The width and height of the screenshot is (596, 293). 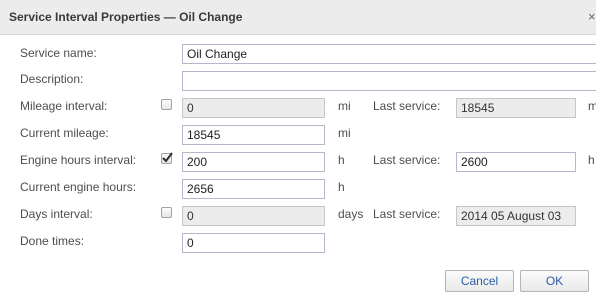 What do you see at coordinates (52, 79) in the screenshot?
I see `description-label: Description:` at bounding box center [52, 79].